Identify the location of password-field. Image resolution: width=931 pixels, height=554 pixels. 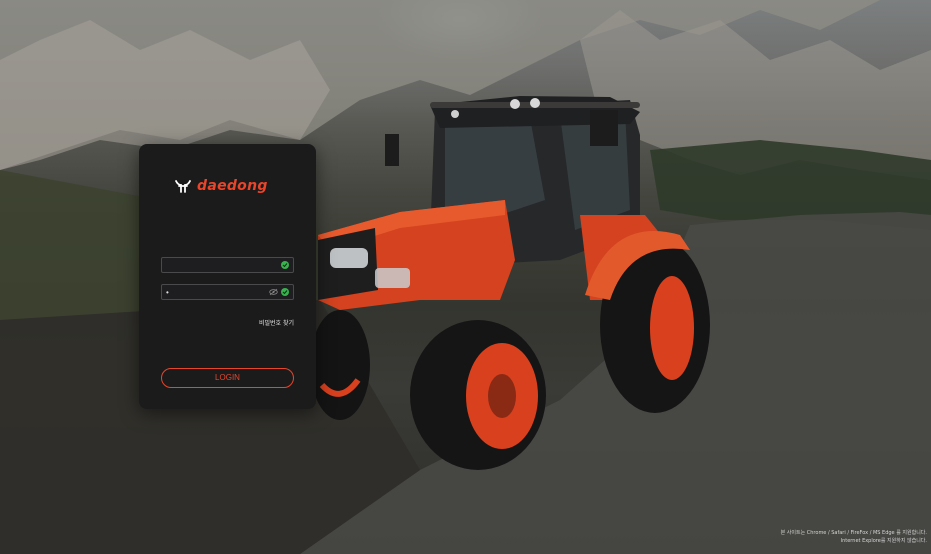
(227, 292).